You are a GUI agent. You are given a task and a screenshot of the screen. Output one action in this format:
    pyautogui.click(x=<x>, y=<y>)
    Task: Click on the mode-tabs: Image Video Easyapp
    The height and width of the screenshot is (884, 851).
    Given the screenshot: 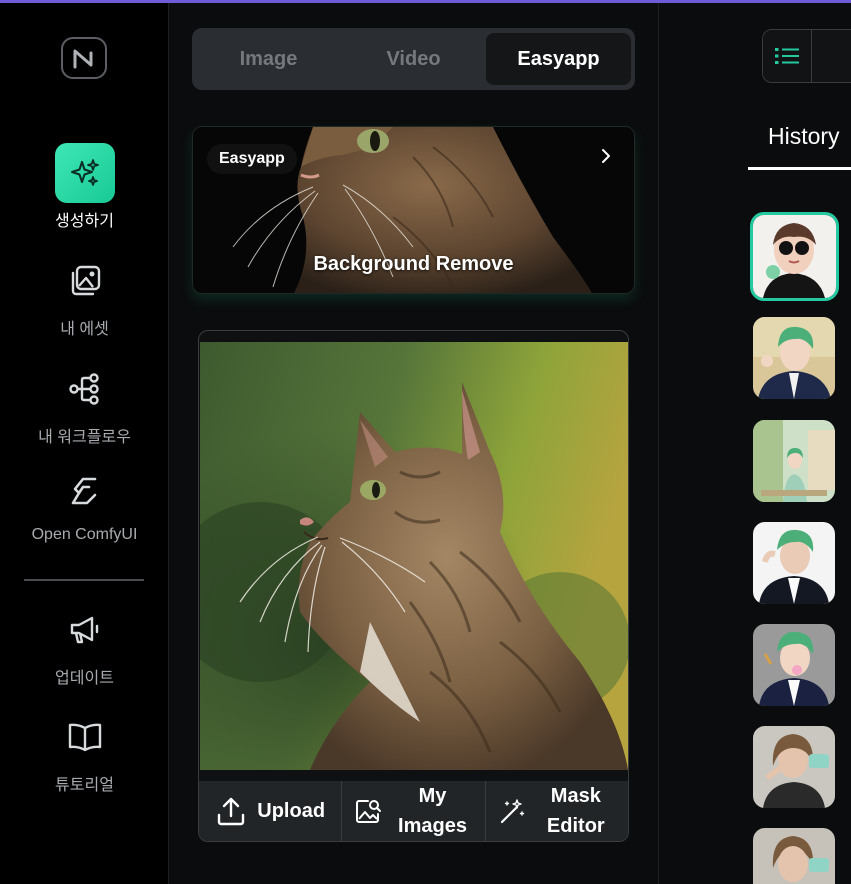 What is the action you would take?
    pyautogui.click(x=413, y=59)
    